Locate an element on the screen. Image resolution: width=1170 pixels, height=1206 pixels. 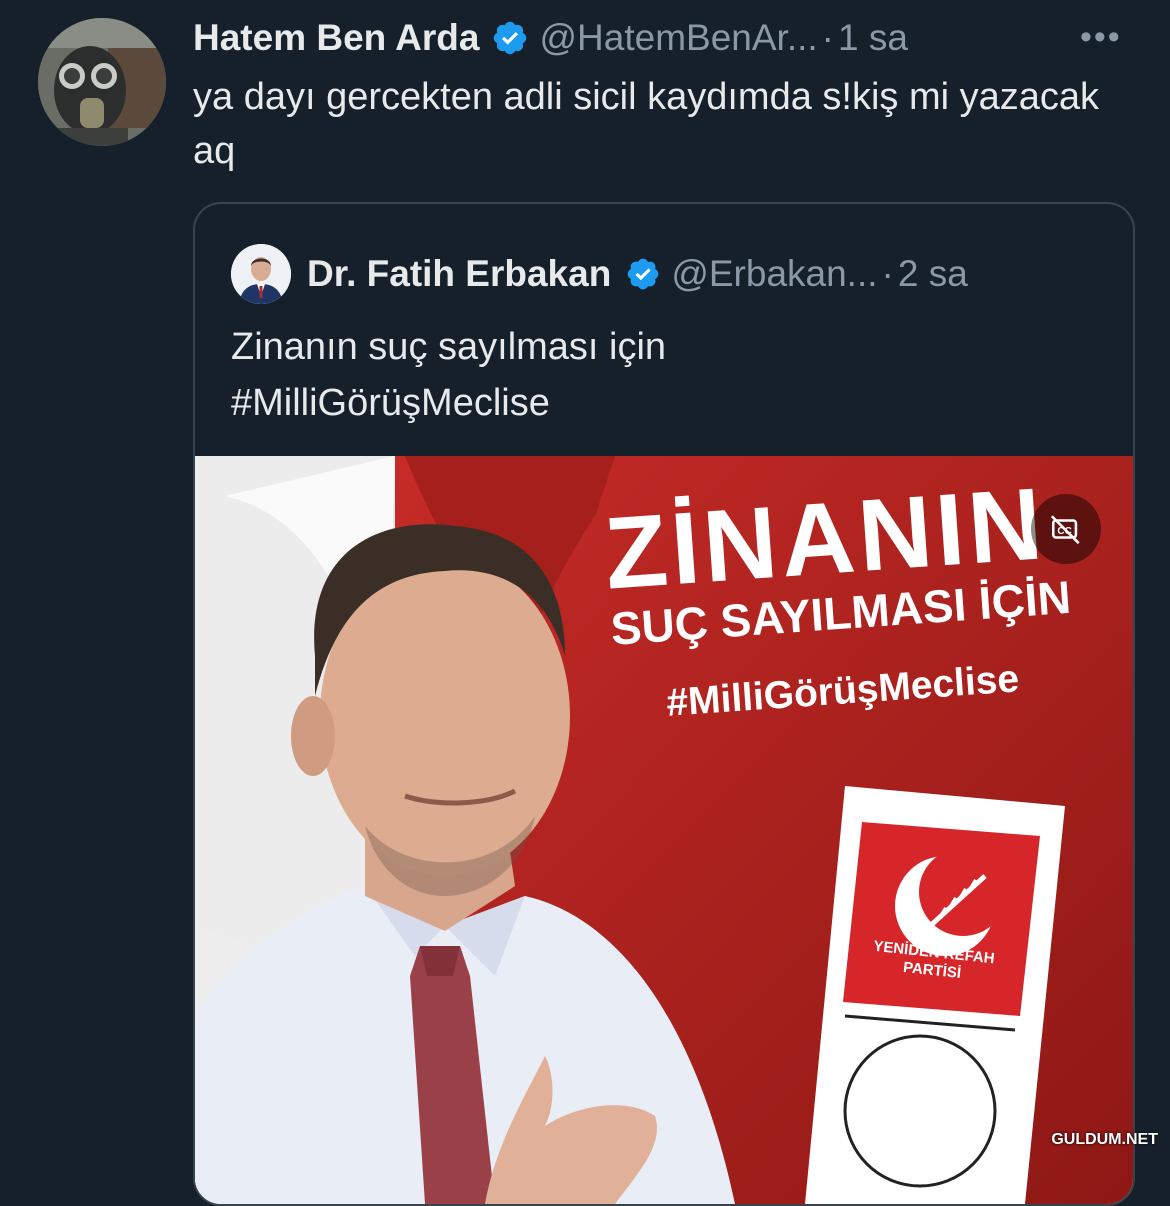
cc-glyph-icon: CC is located at coordinates (1065, 530).